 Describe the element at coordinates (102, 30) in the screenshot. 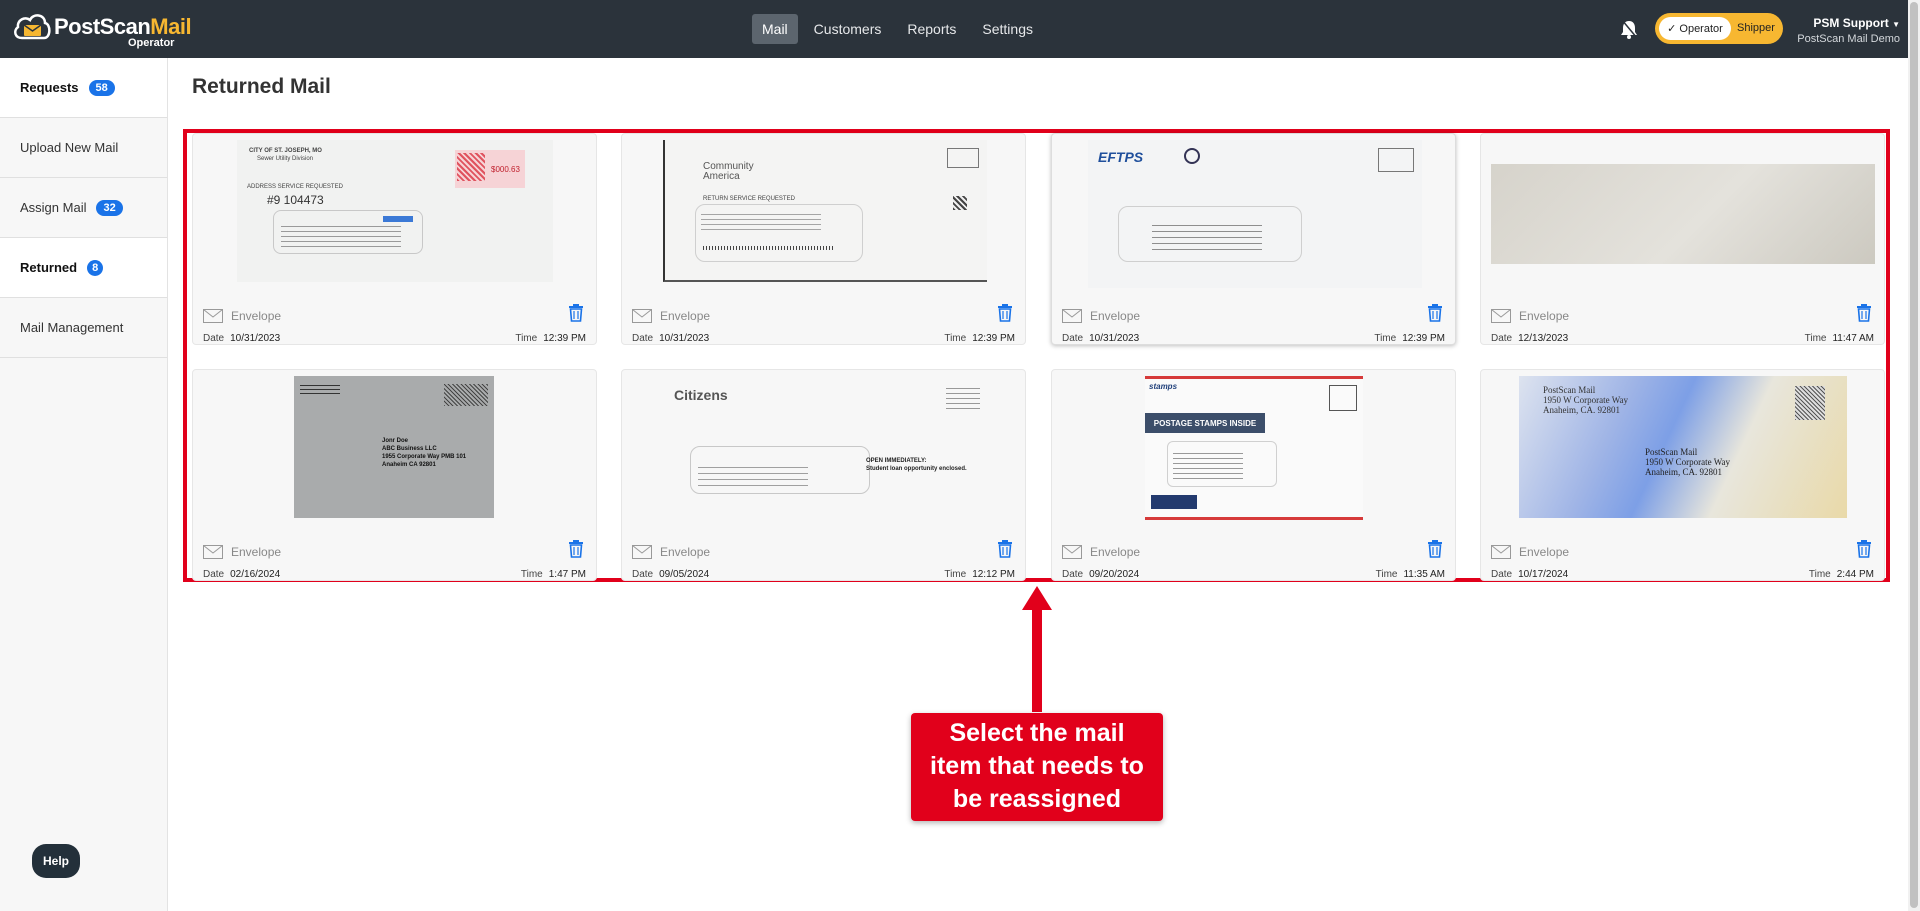

I see `postscanmail-logo: PostScanMail Operator` at that location.